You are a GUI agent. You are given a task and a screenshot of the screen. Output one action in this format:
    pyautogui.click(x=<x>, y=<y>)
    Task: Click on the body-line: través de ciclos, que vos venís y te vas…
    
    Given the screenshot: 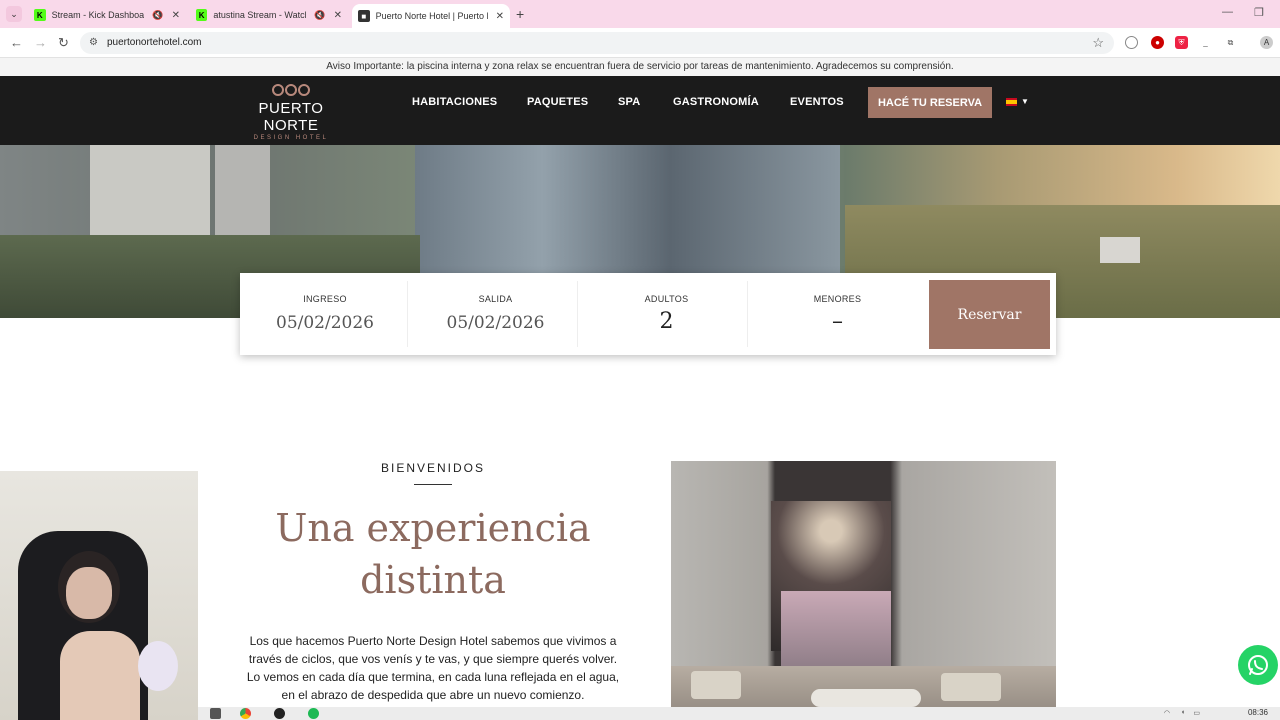 What is the action you would take?
    pyautogui.click(x=433, y=659)
    